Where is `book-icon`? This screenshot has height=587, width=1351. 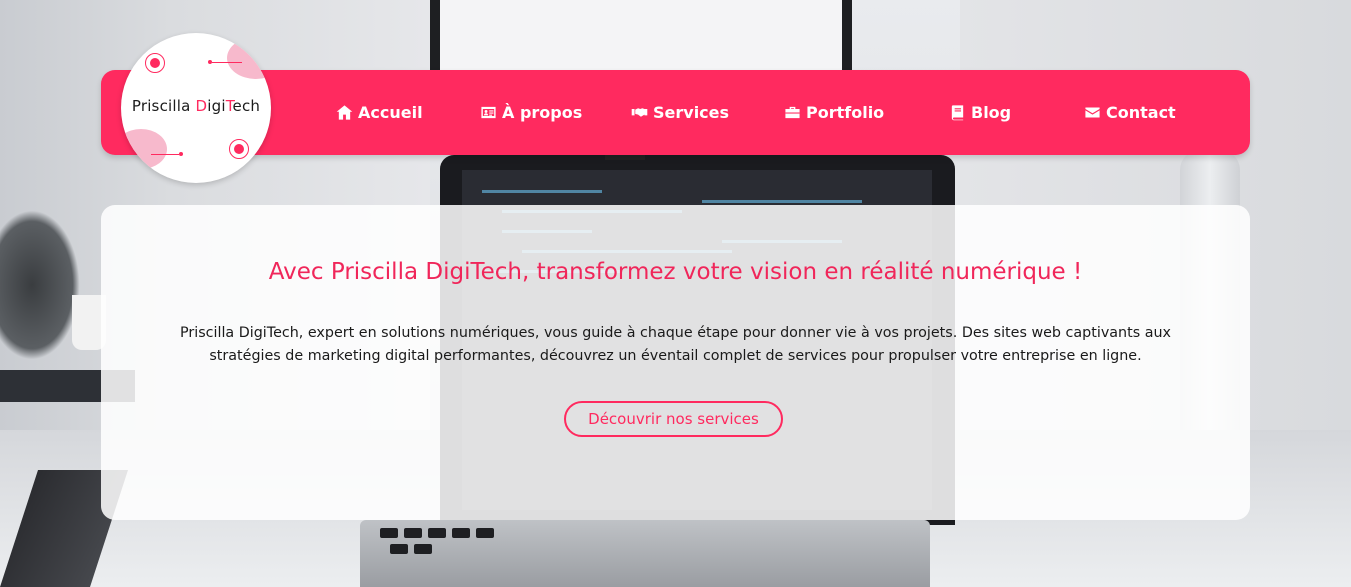 book-icon is located at coordinates (957, 112).